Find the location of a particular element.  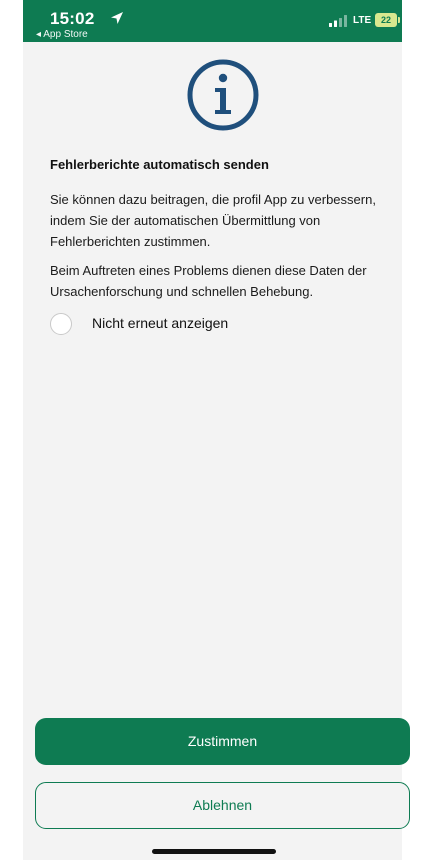

checkbox-label: Nicht erneut anzeigen is located at coordinates (160, 323).